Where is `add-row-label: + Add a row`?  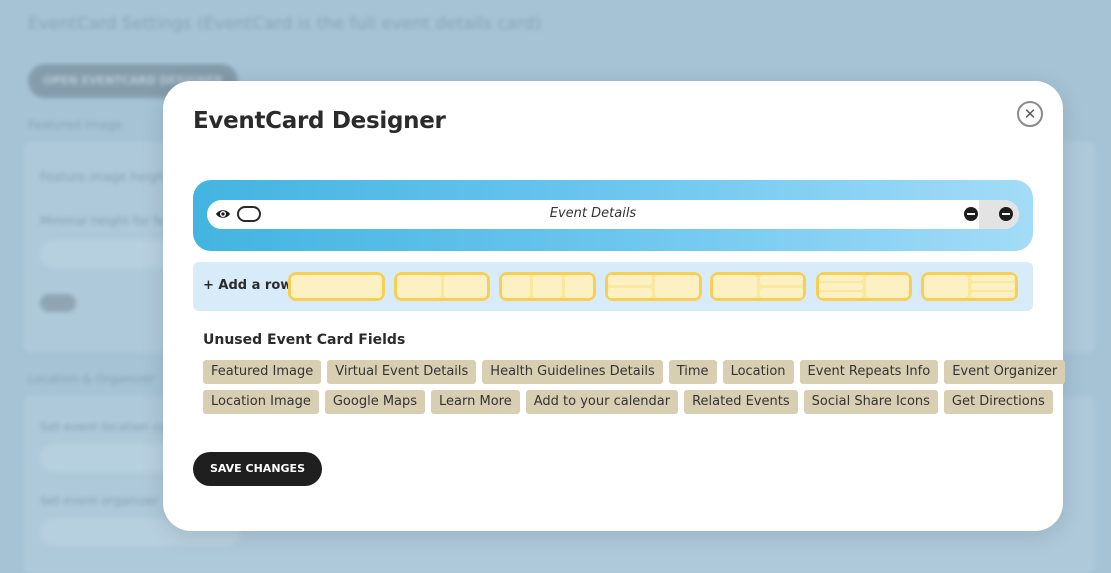
add-row-label: + Add a row is located at coordinates (248, 285).